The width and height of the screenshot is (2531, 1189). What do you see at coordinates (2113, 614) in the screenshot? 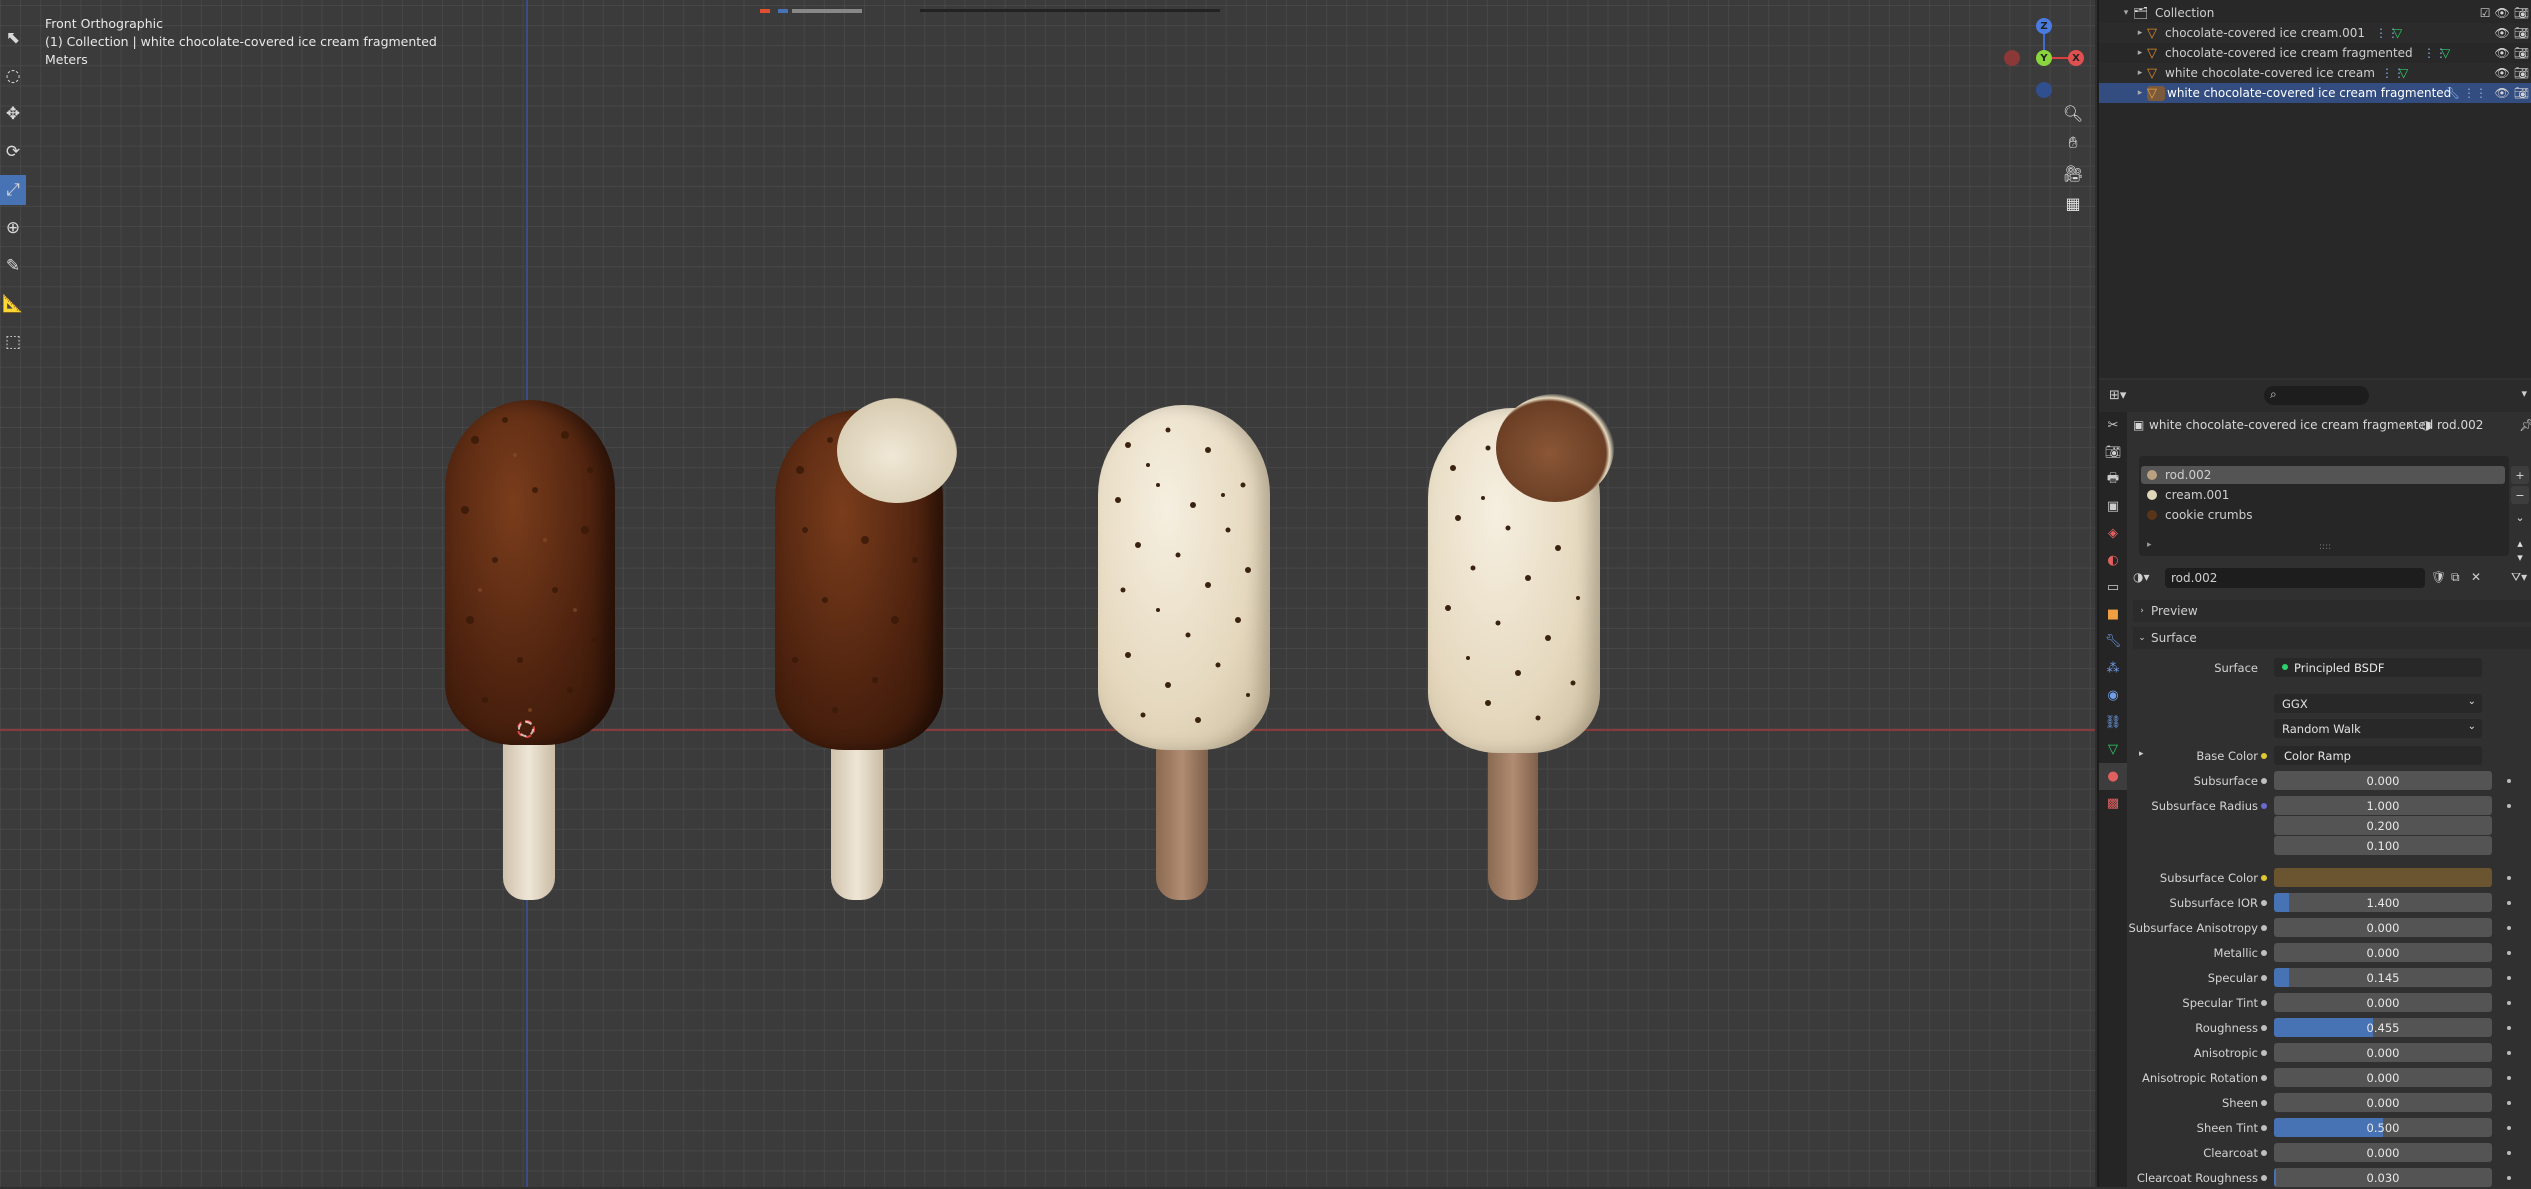
I see `object-tab-icon: ■` at bounding box center [2113, 614].